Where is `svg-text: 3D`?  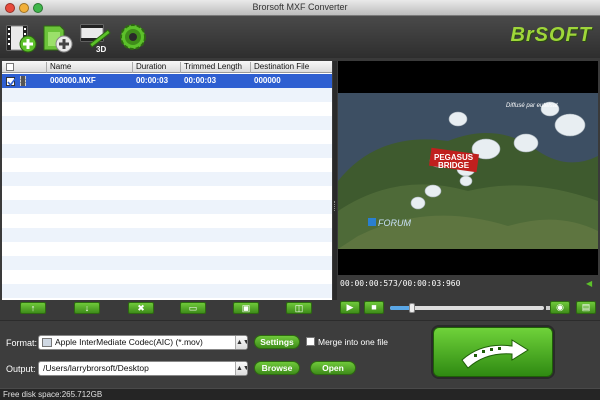
svg-text: 3D is located at coordinates (101, 49).